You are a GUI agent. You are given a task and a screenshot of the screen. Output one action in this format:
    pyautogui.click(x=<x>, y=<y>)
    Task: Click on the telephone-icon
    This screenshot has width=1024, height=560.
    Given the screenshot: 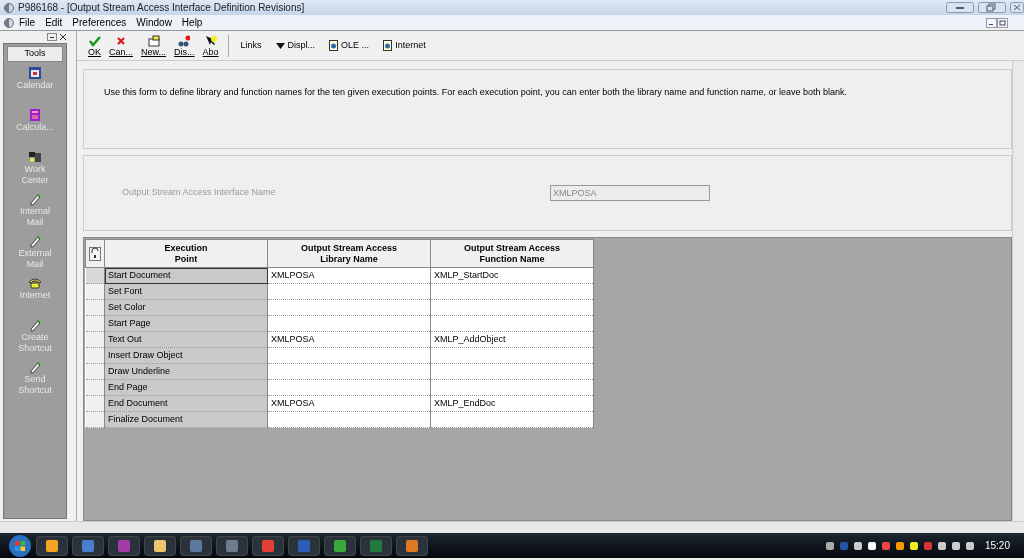 What is the action you would take?
    pyautogui.click(x=35, y=282)
    